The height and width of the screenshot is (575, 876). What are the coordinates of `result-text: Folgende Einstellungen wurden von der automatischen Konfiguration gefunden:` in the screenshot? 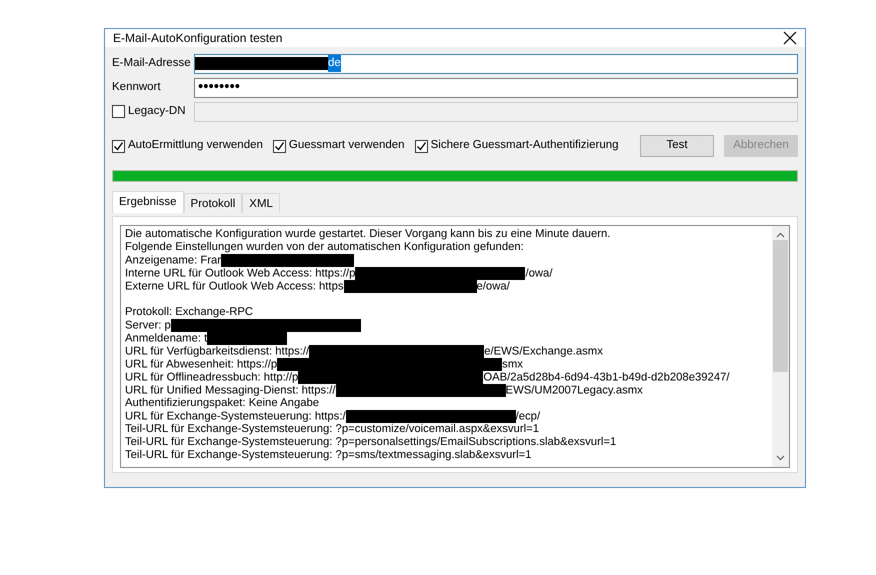 It's located at (324, 247).